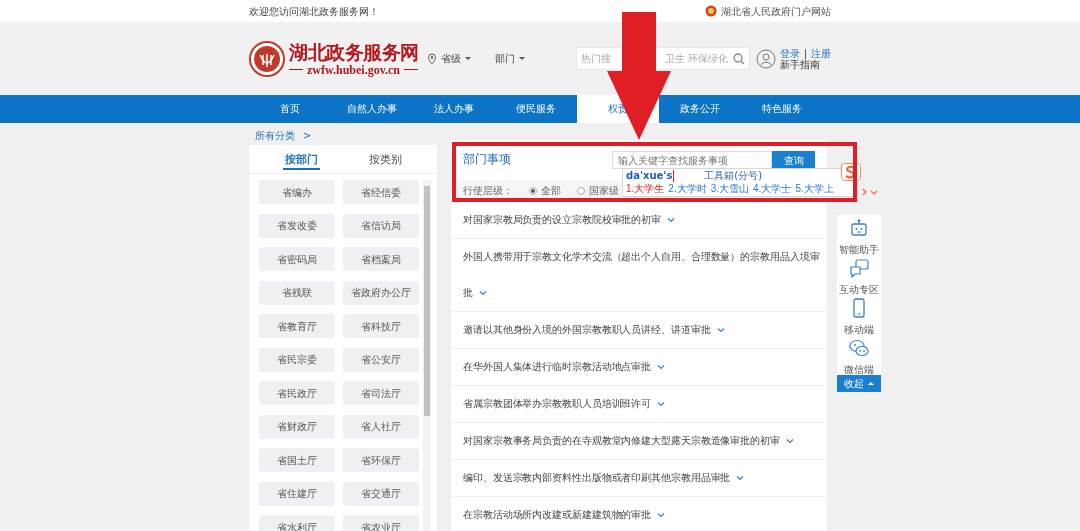 The image size is (1080, 531). I want to click on department-button: 省残联, so click(297, 292).